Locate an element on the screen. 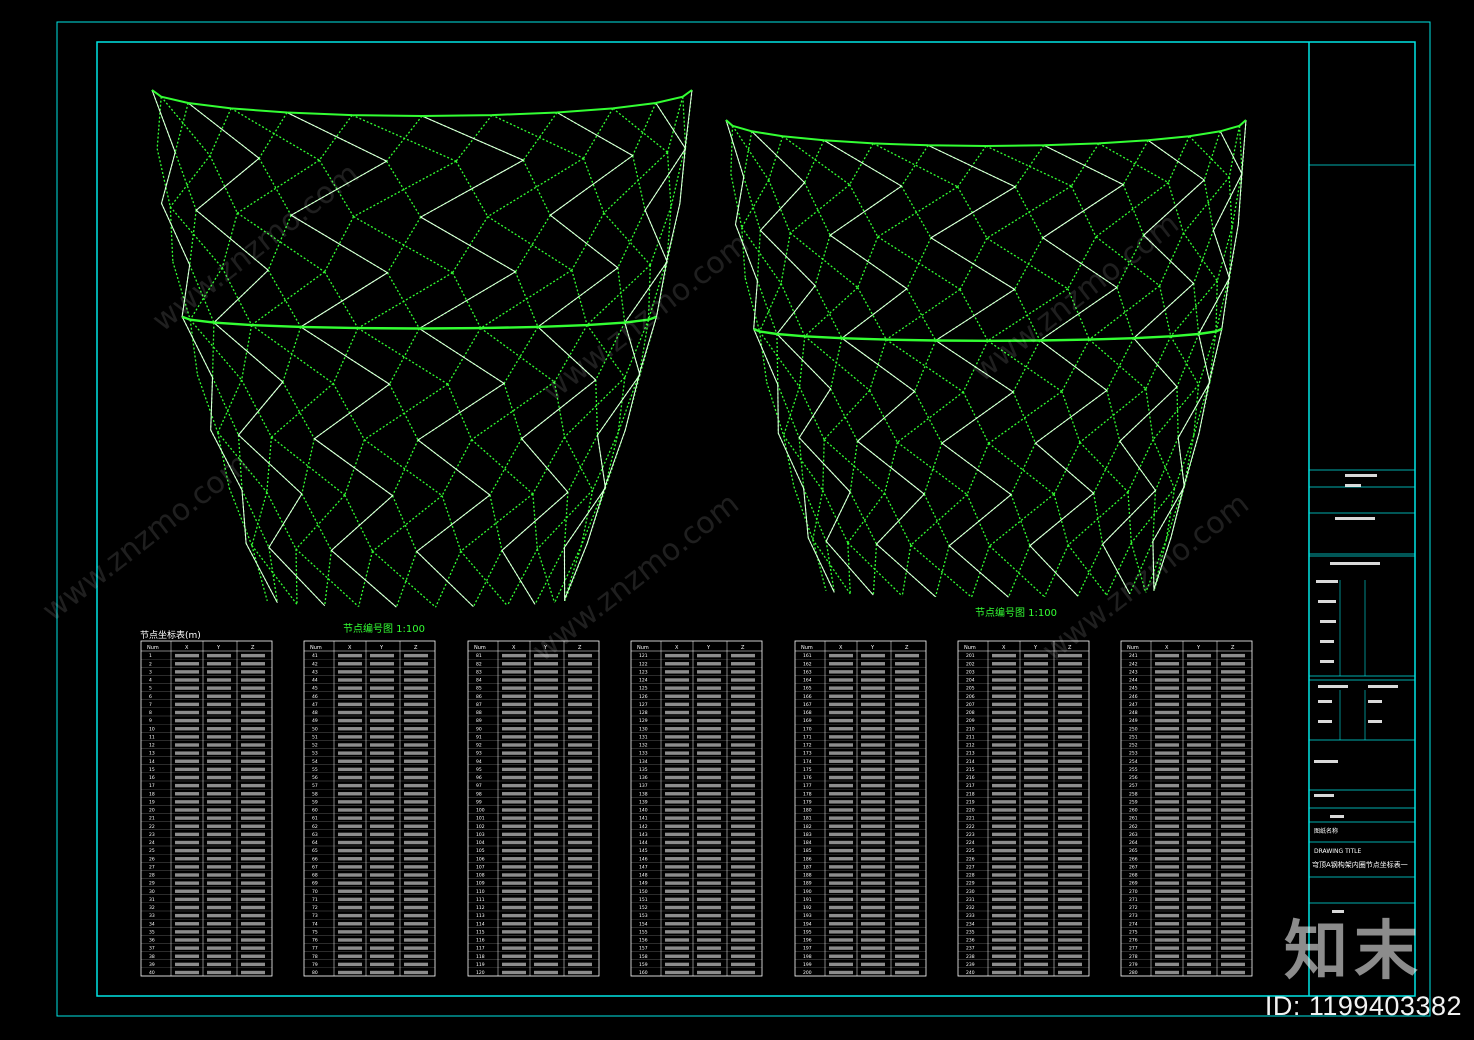 The image size is (1474, 1040). table-row-number: 245 is located at coordinates (1133, 689).